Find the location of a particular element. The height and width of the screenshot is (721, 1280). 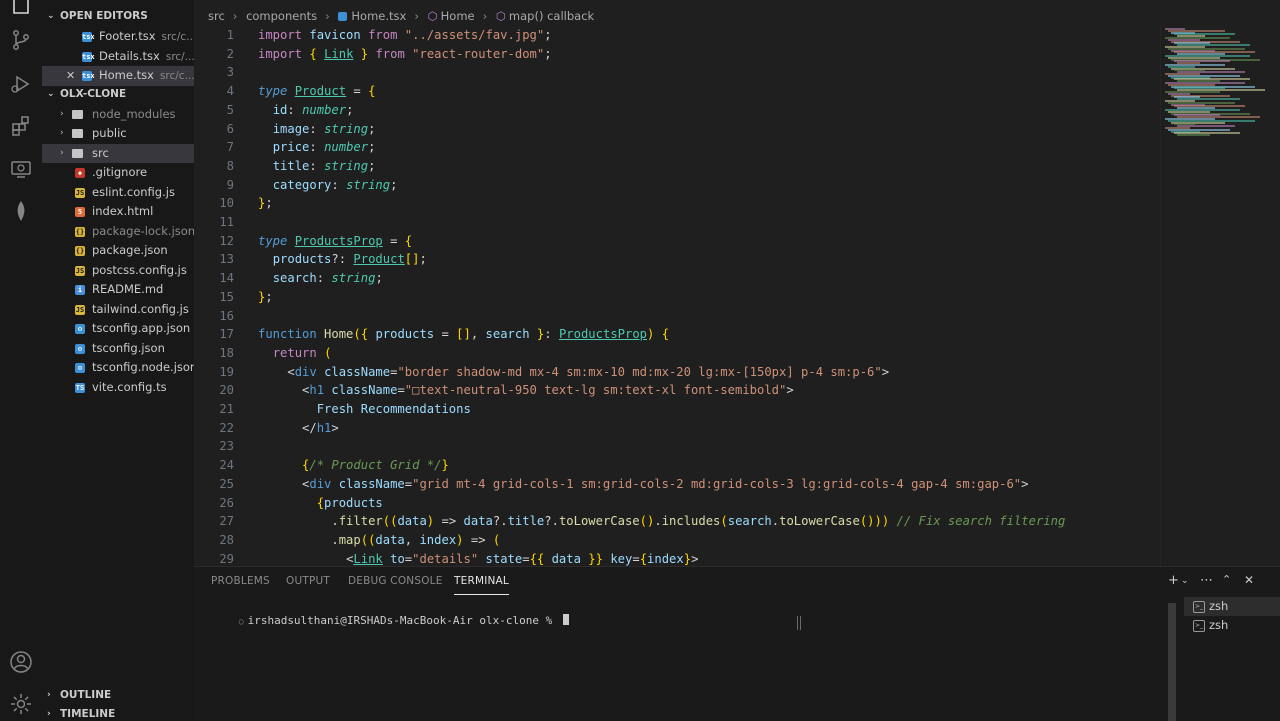

tab-debug-console: DEBUG CONSOLE is located at coordinates (395, 581).